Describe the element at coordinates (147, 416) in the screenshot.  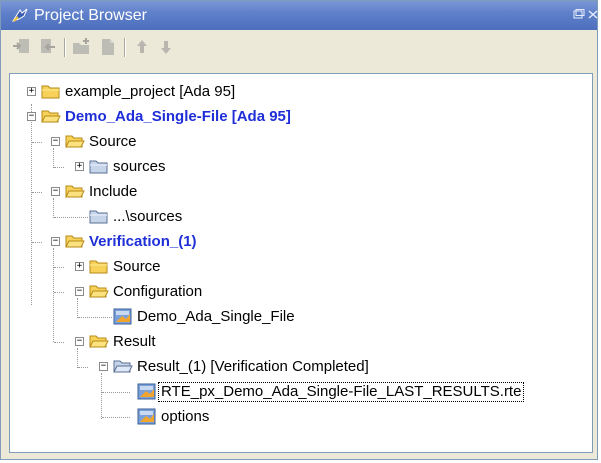
I see `options-file-icon` at that location.